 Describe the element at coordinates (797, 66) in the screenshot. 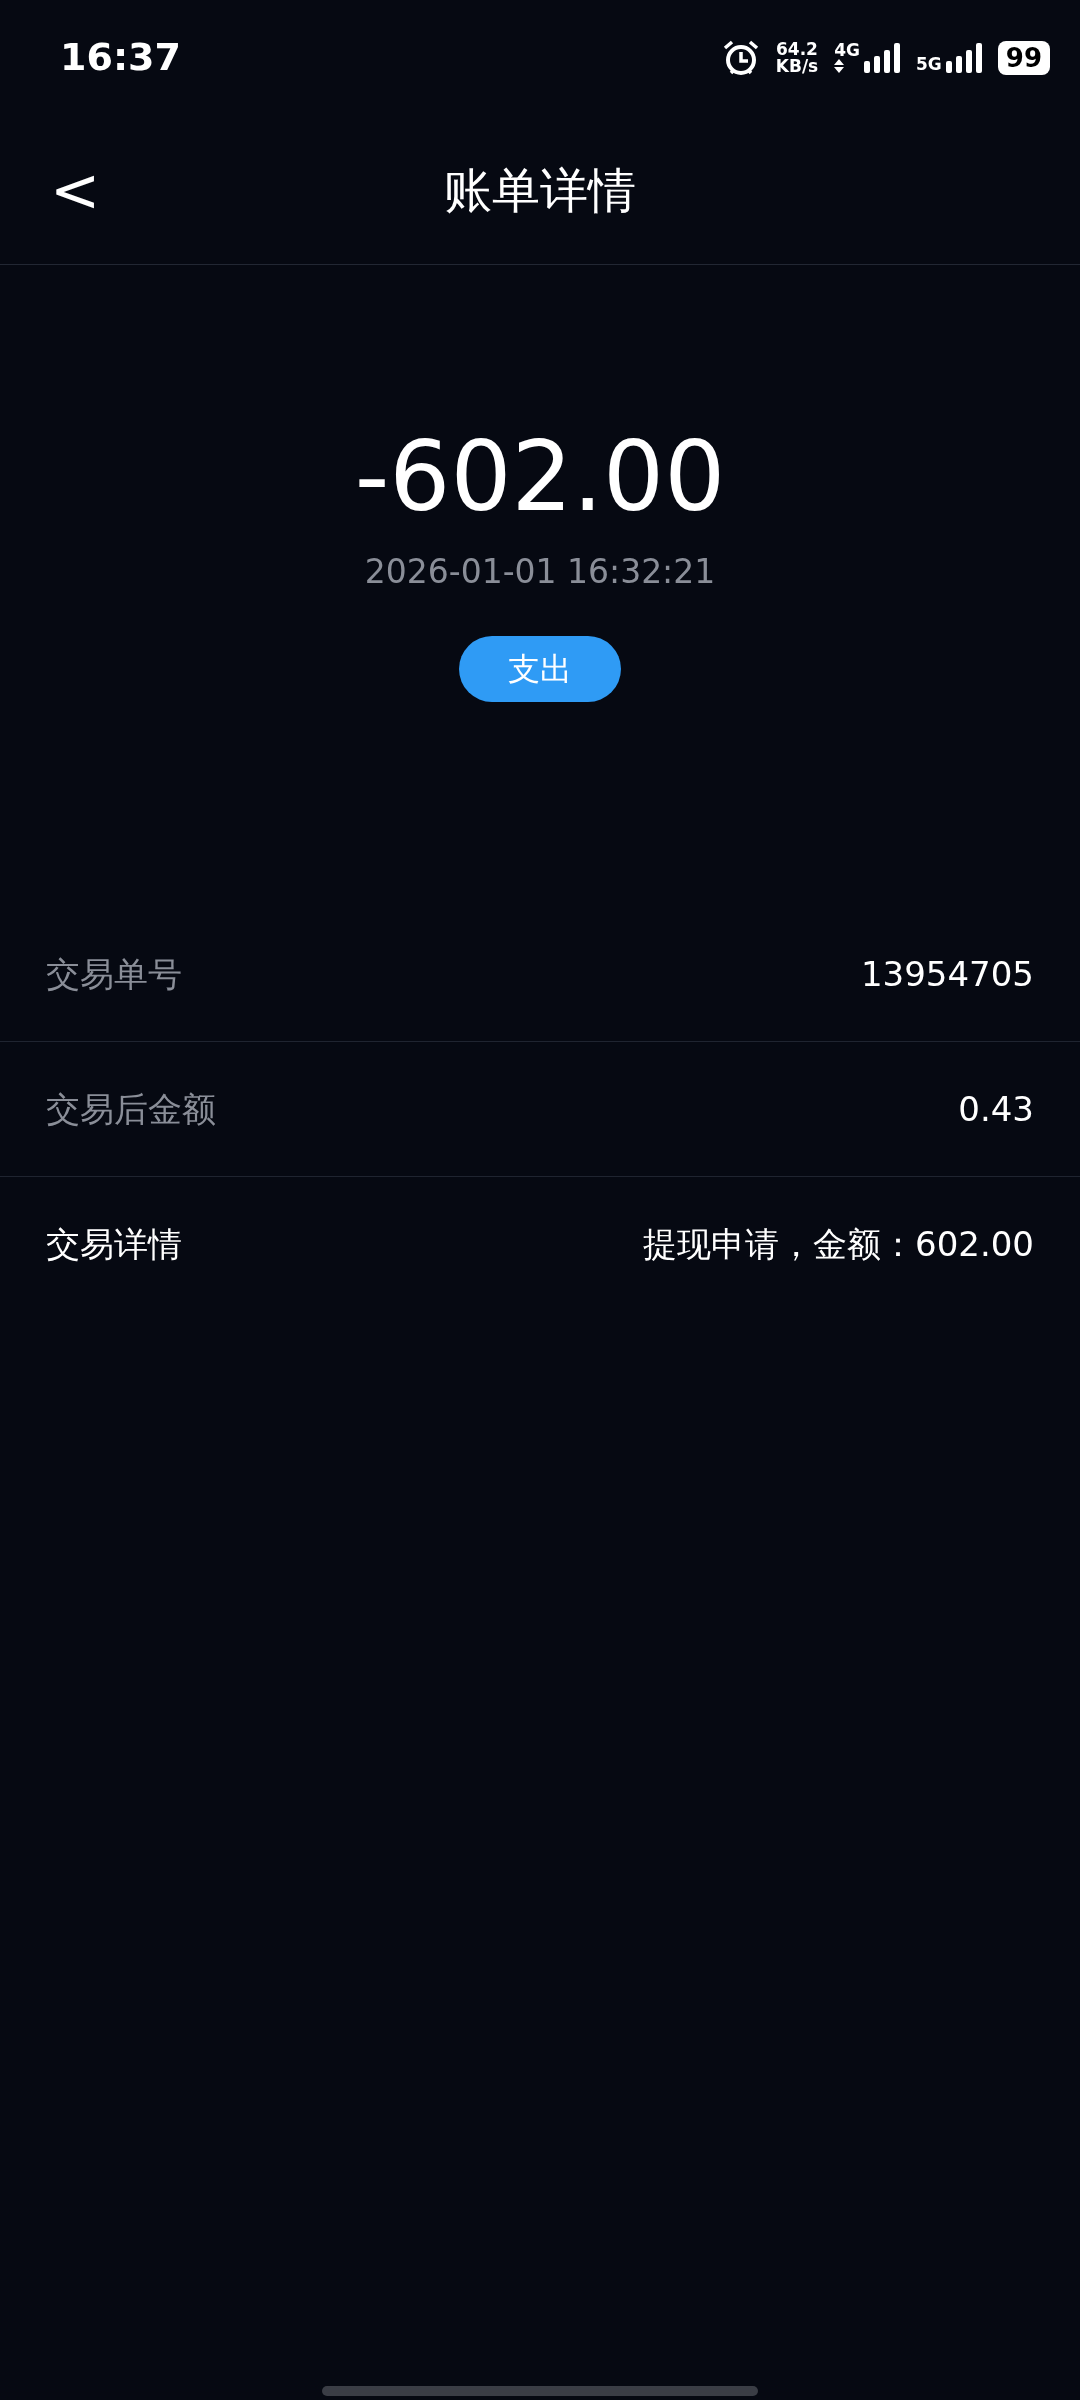

I see `speed-unit: KB/s` at that location.